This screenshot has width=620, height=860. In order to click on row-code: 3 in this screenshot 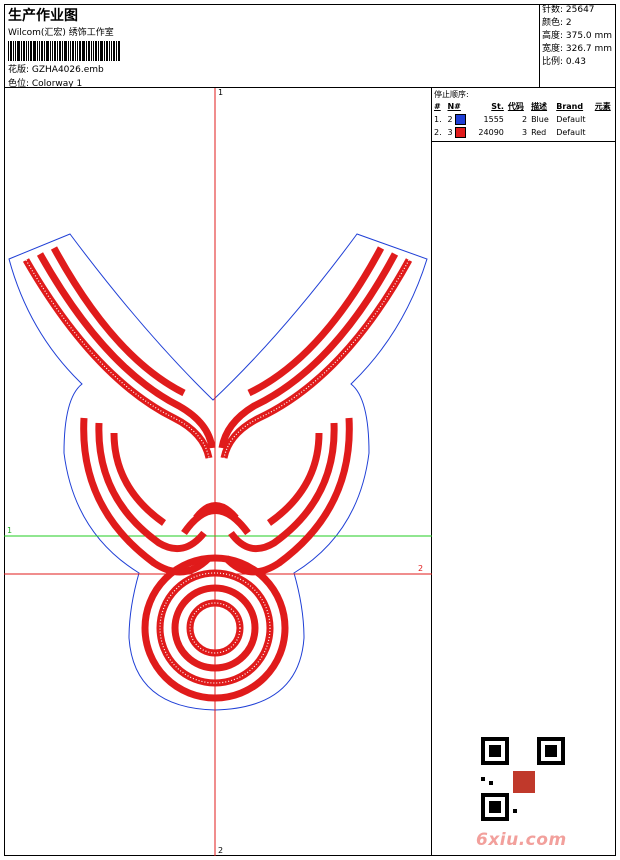, I will do `click(524, 132)`.